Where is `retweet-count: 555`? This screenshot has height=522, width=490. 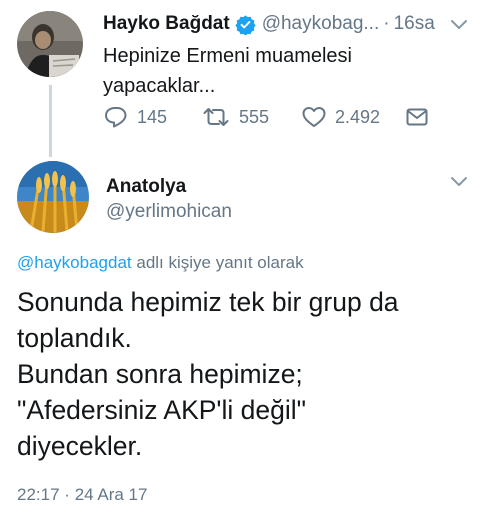 retweet-count: 555 is located at coordinates (254, 116).